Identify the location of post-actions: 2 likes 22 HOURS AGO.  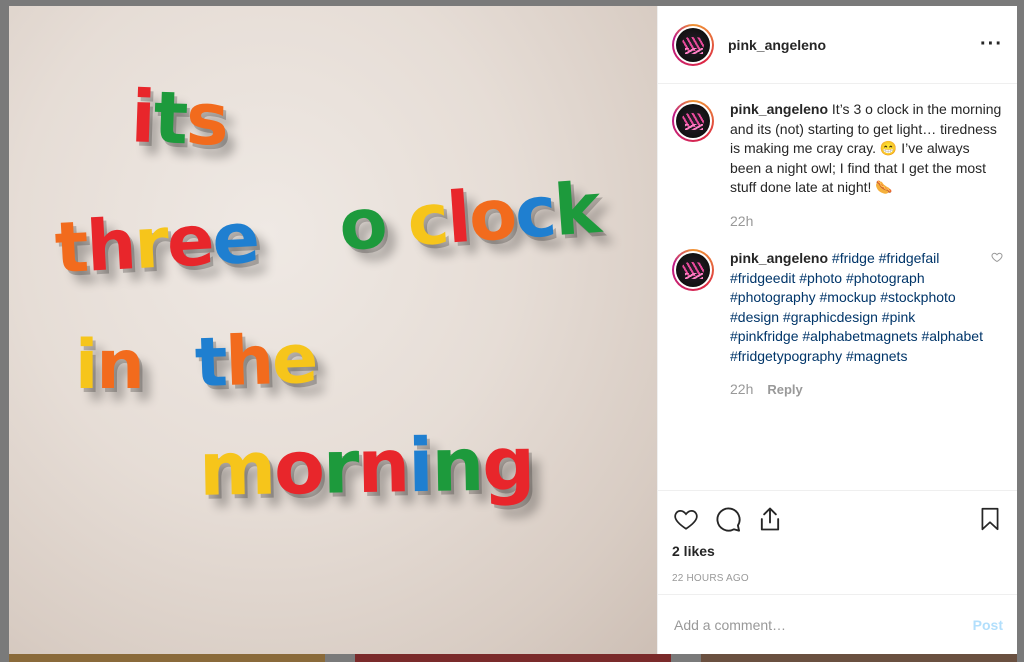
(837, 542).